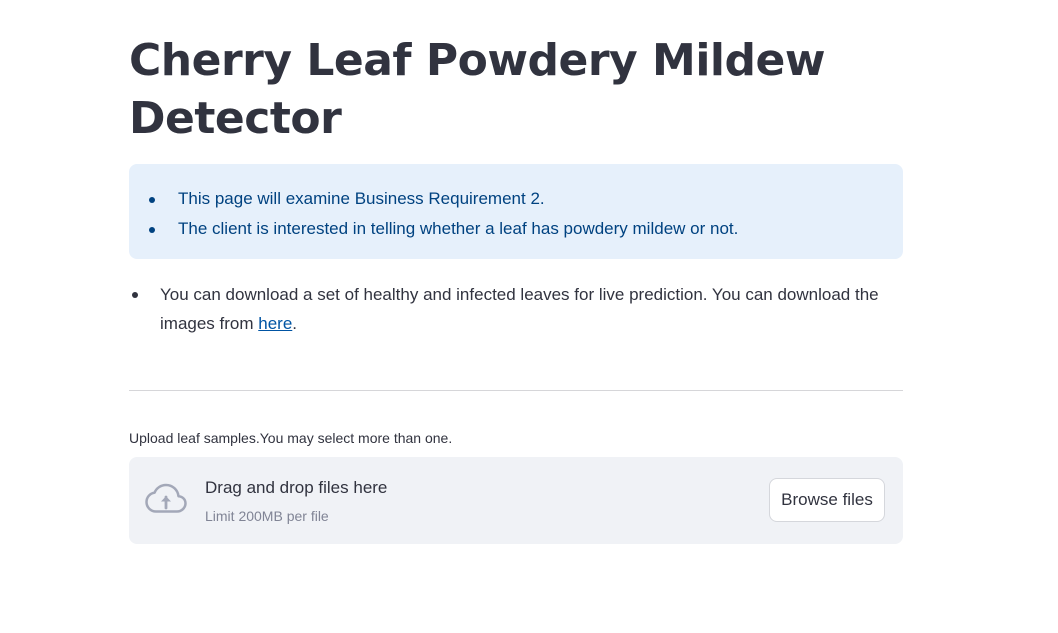 Image resolution: width=1058 pixels, height=633 pixels. I want to click on dropzone-limit: Limit 200MB per file, so click(267, 516).